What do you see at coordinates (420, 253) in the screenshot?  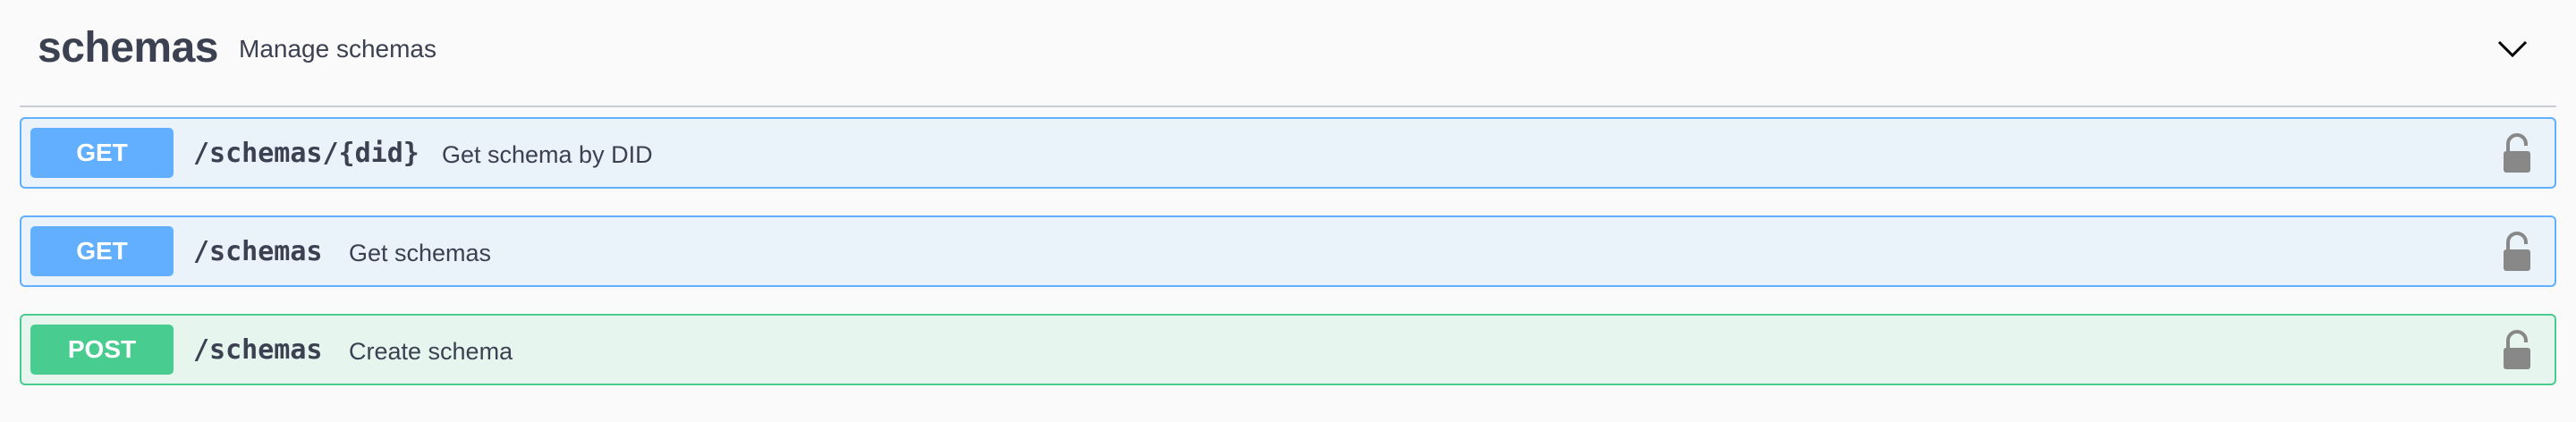 I see `operation-summary: Get schemas` at bounding box center [420, 253].